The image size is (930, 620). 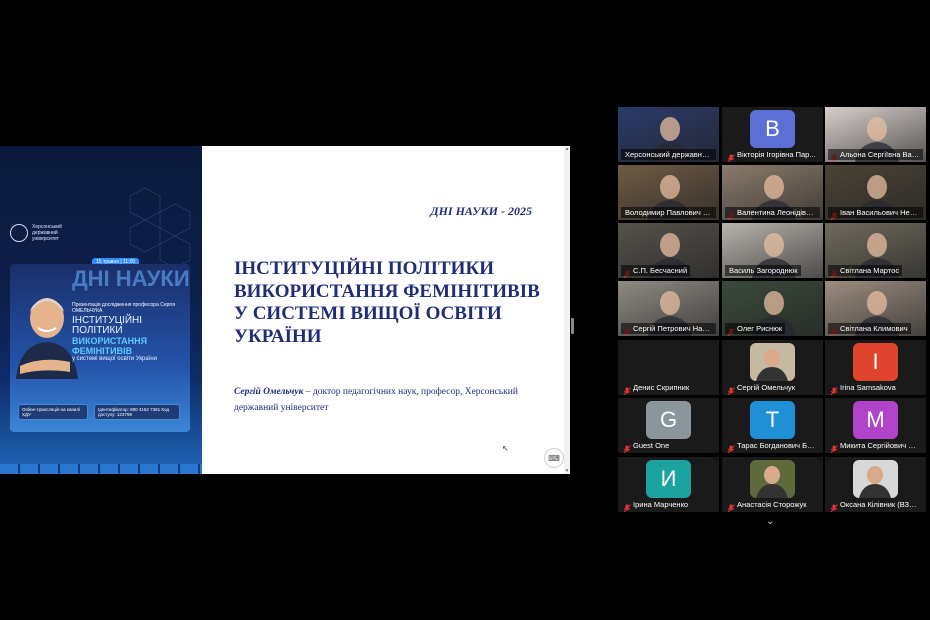 I want to click on participant-avatar: В, so click(x=772, y=129).